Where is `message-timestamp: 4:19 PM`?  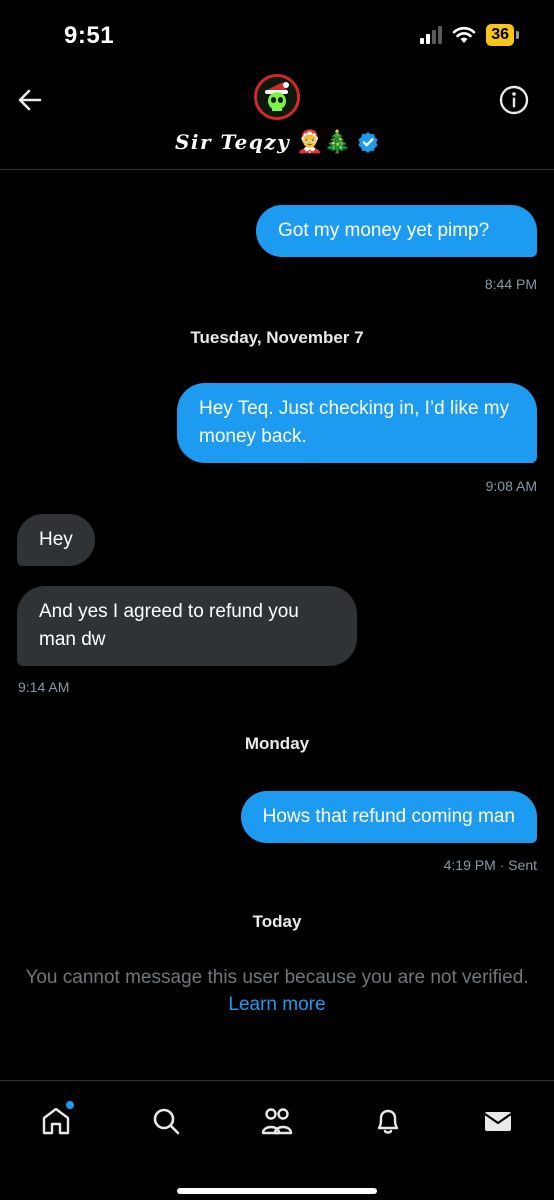
message-timestamp: 4:19 PM is located at coordinates (469, 865).